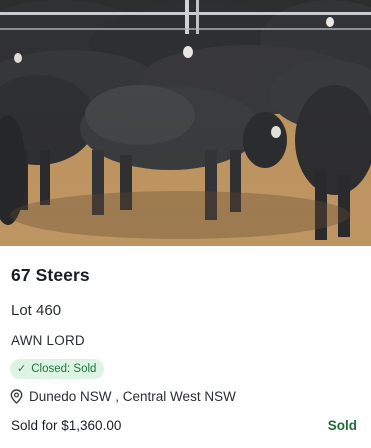 This screenshot has width=371, height=448. What do you see at coordinates (132, 396) in the screenshot?
I see `location-text: Dunedo NSW , Central West NSW` at bounding box center [132, 396].